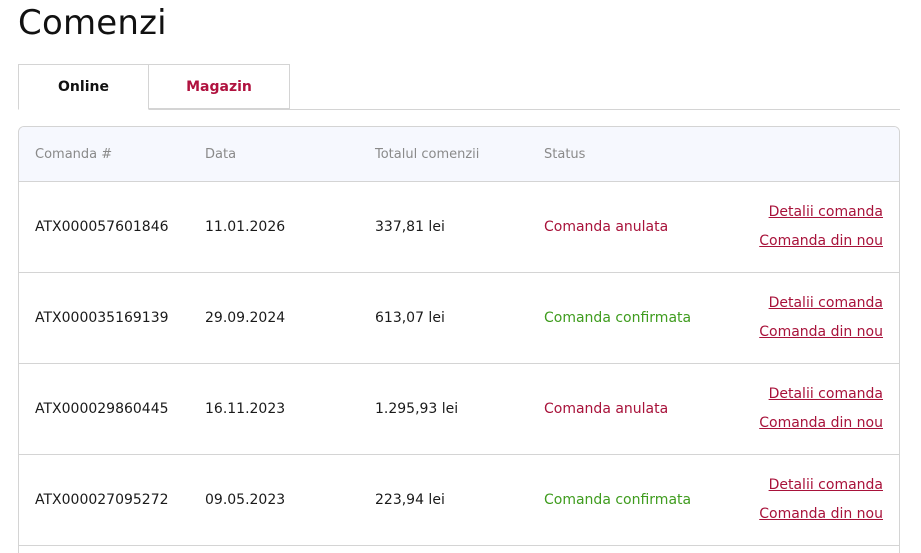 The height and width of the screenshot is (553, 921). Describe the element at coordinates (74, 154) in the screenshot. I see `header-order: Comanda #` at that location.